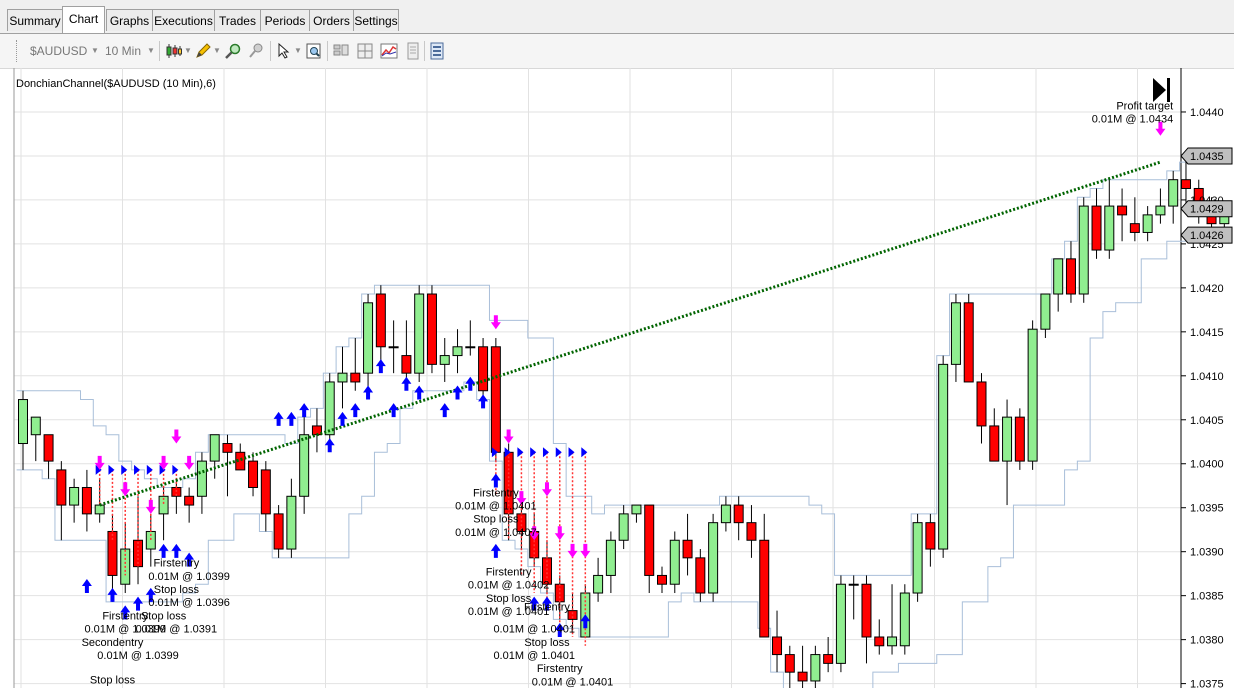 Image resolution: width=1234 pixels, height=688 pixels. Describe the element at coordinates (496, 506) in the screenshot. I see `execution-label: 0.01M @ 1.0401` at that location.